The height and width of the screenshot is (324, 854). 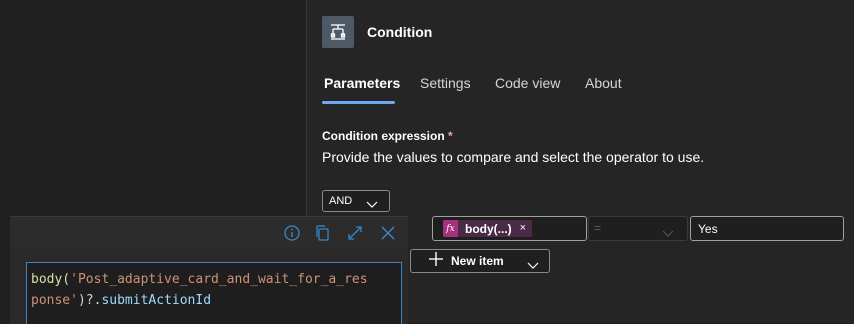 What do you see at coordinates (358, 102) in the screenshot?
I see `active-tab-indicator` at bounding box center [358, 102].